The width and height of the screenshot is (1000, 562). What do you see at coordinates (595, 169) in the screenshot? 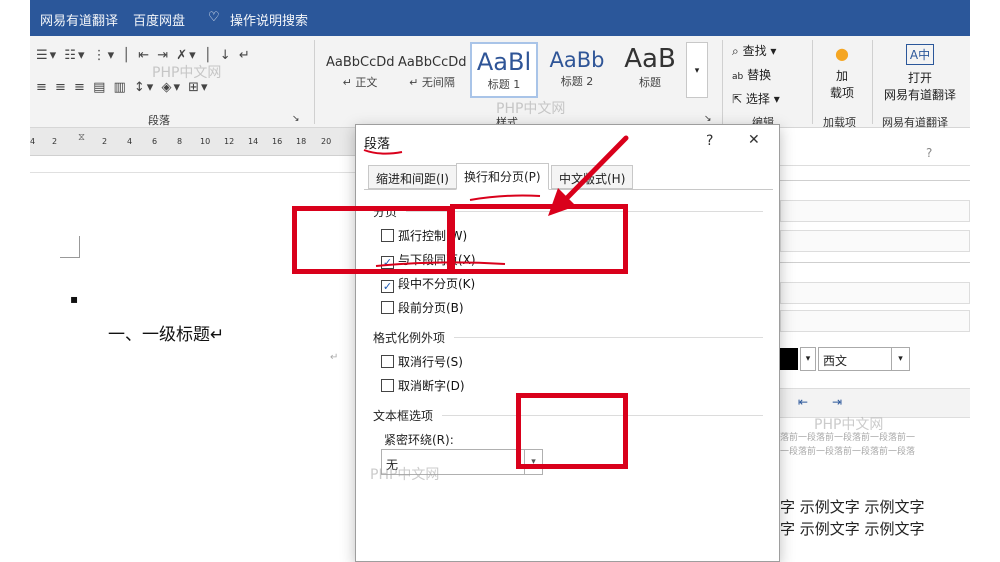
I see `annotation-arrow-shaft` at bounding box center [595, 169].